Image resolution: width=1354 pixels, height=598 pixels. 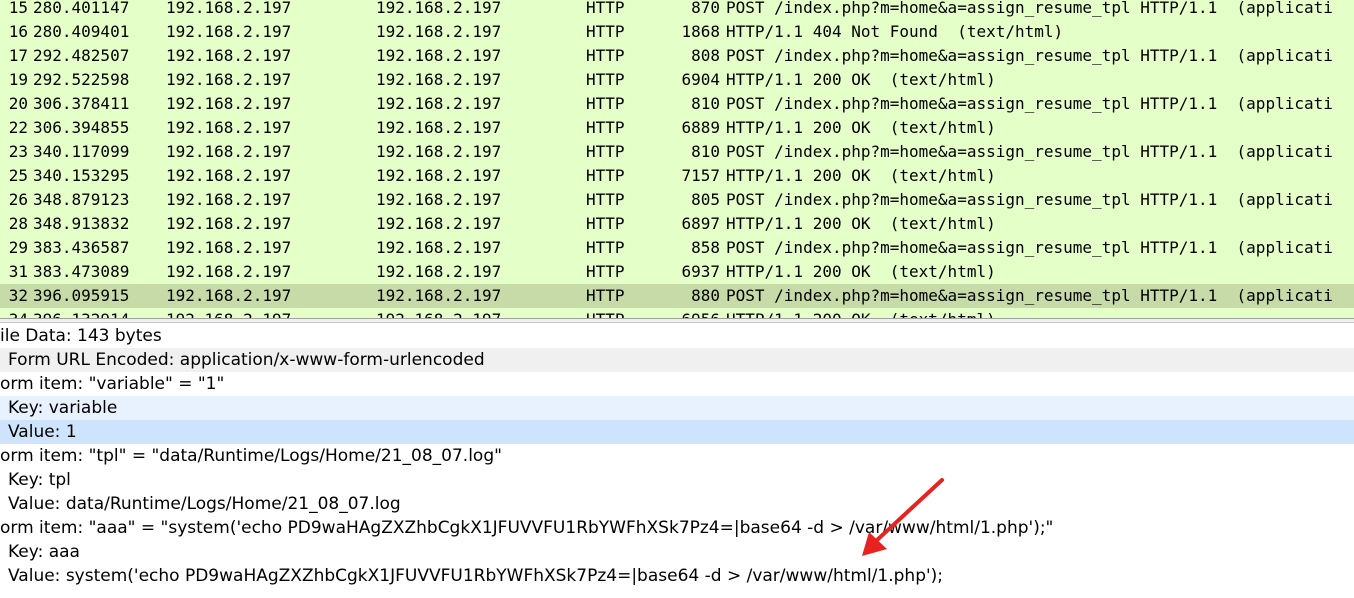 What do you see at coordinates (81, 31) in the screenshot?
I see `packet-time: 280.409401` at bounding box center [81, 31].